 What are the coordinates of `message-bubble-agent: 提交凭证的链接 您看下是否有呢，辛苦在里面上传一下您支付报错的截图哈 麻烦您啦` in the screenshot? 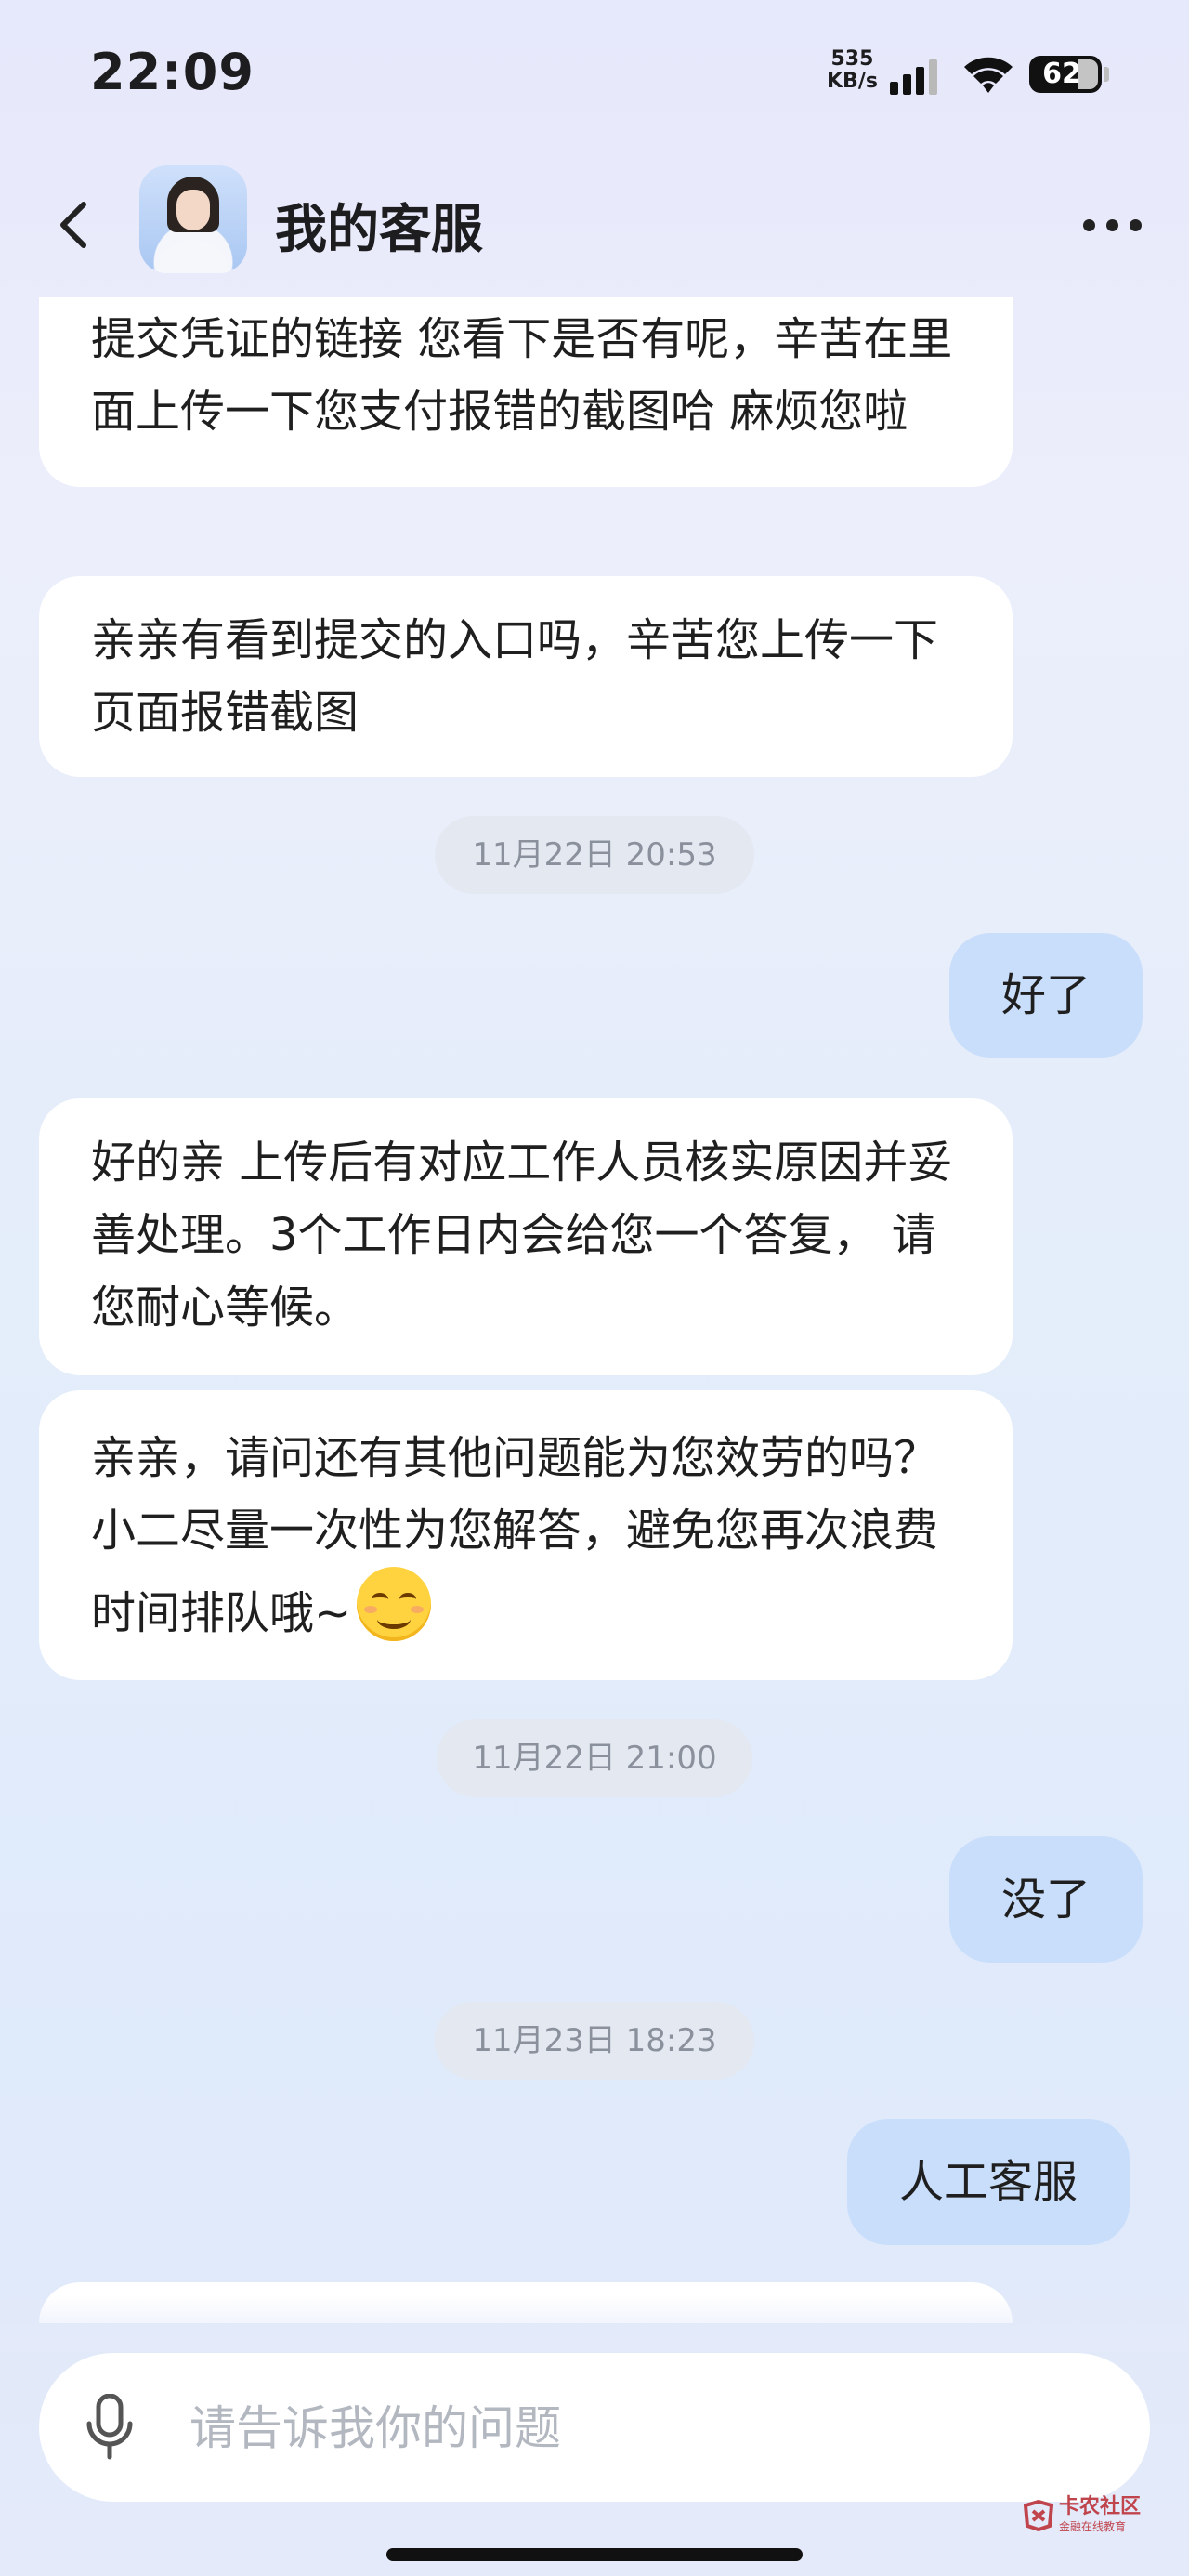 It's located at (526, 392).